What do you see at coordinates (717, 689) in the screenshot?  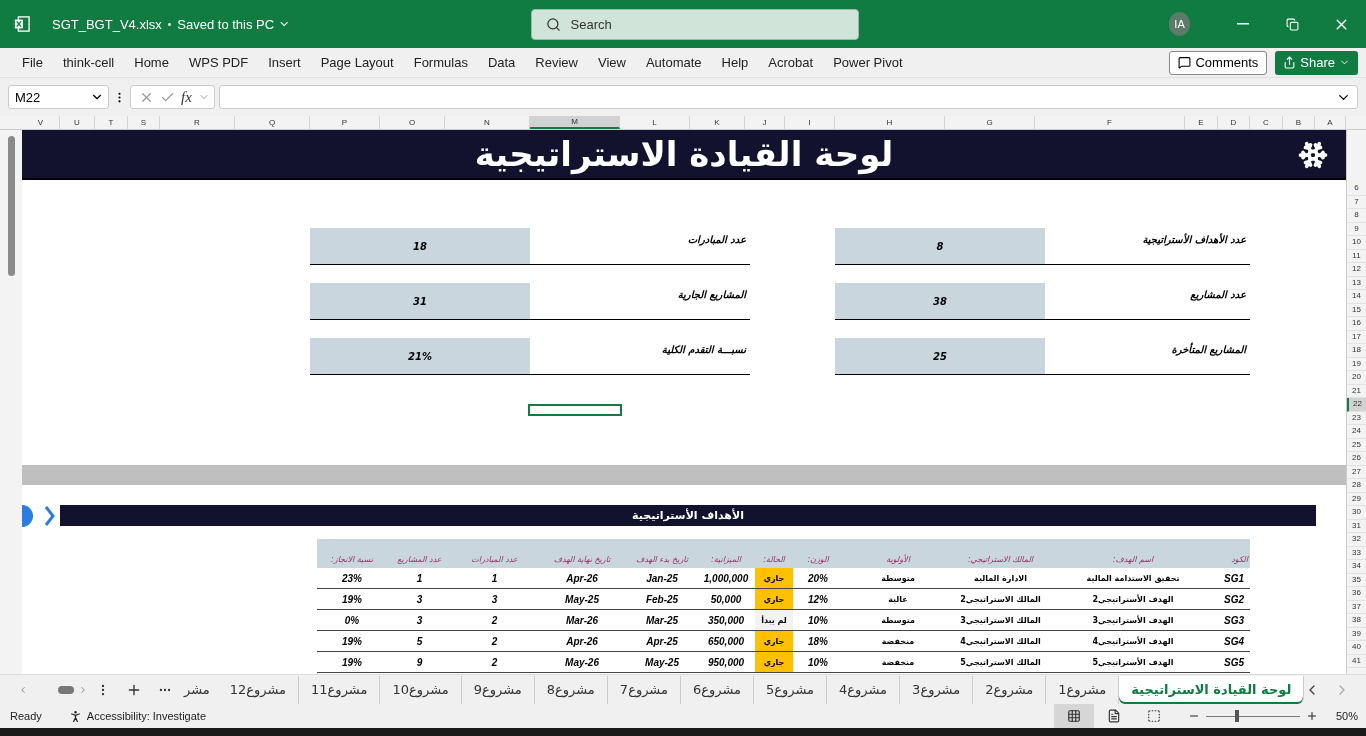 I see `sheet-tab: مشروع6` at bounding box center [717, 689].